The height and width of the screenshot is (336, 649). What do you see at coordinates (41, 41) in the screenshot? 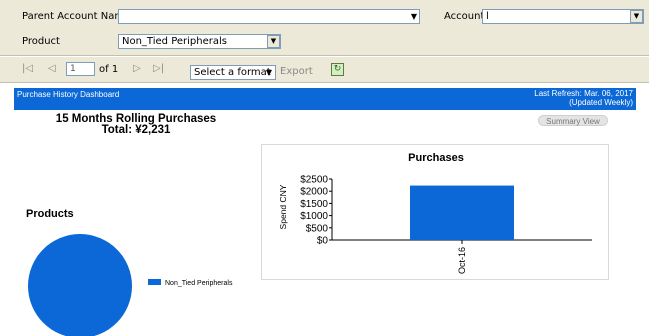
I see `product-label: Product` at bounding box center [41, 41].